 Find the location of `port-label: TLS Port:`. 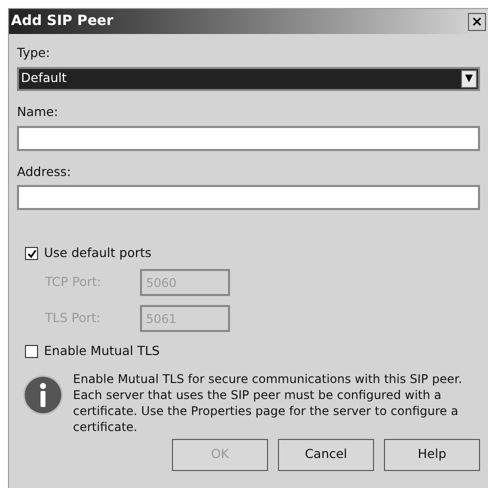

port-label: TLS Port: is located at coordinates (73, 318).